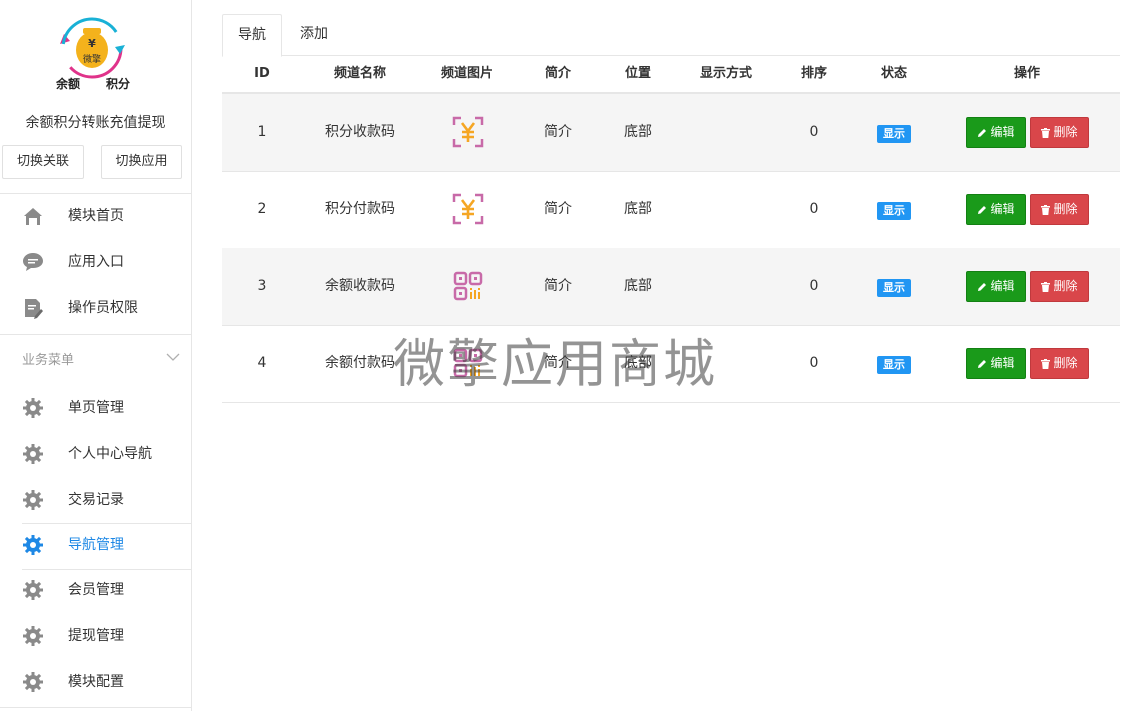 The width and height of the screenshot is (1124, 711). What do you see at coordinates (671, 287) in the screenshot?
I see `table-row: 3 余额收款码 简介 底部 0 显示 编辑 删除` at bounding box center [671, 287].